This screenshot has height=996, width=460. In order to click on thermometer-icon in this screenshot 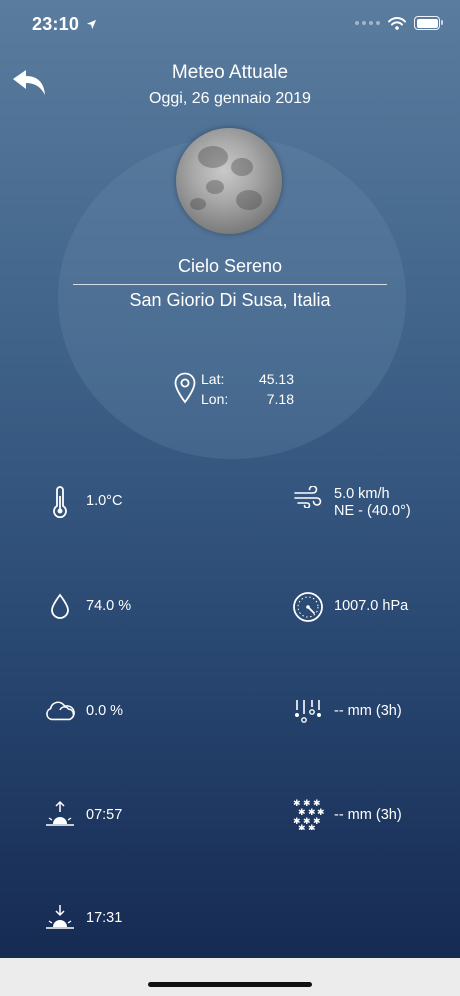, I will do `click(60, 502)`.